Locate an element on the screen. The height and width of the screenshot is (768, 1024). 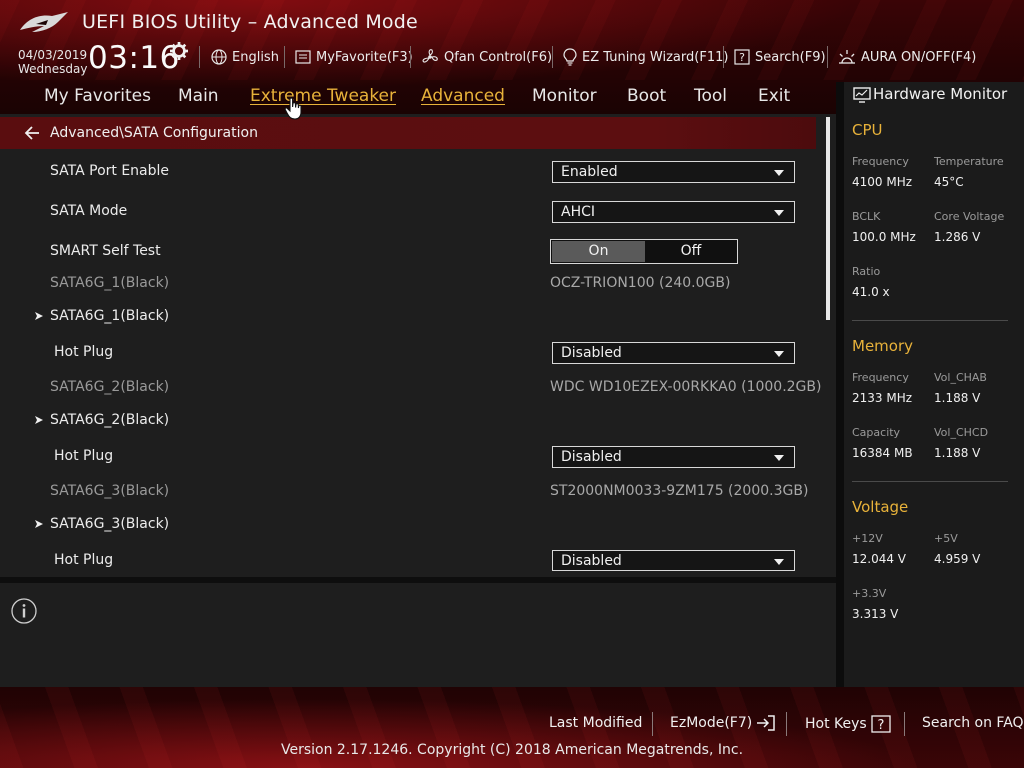
favorite-list-icon is located at coordinates (303, 57).